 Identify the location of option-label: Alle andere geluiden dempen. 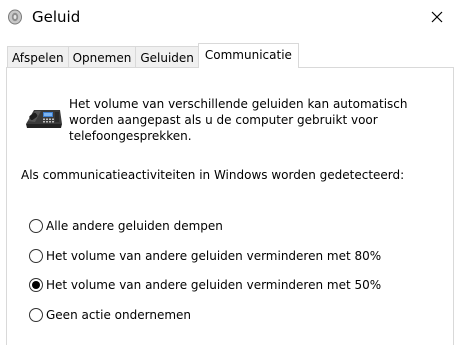
(134, 226).